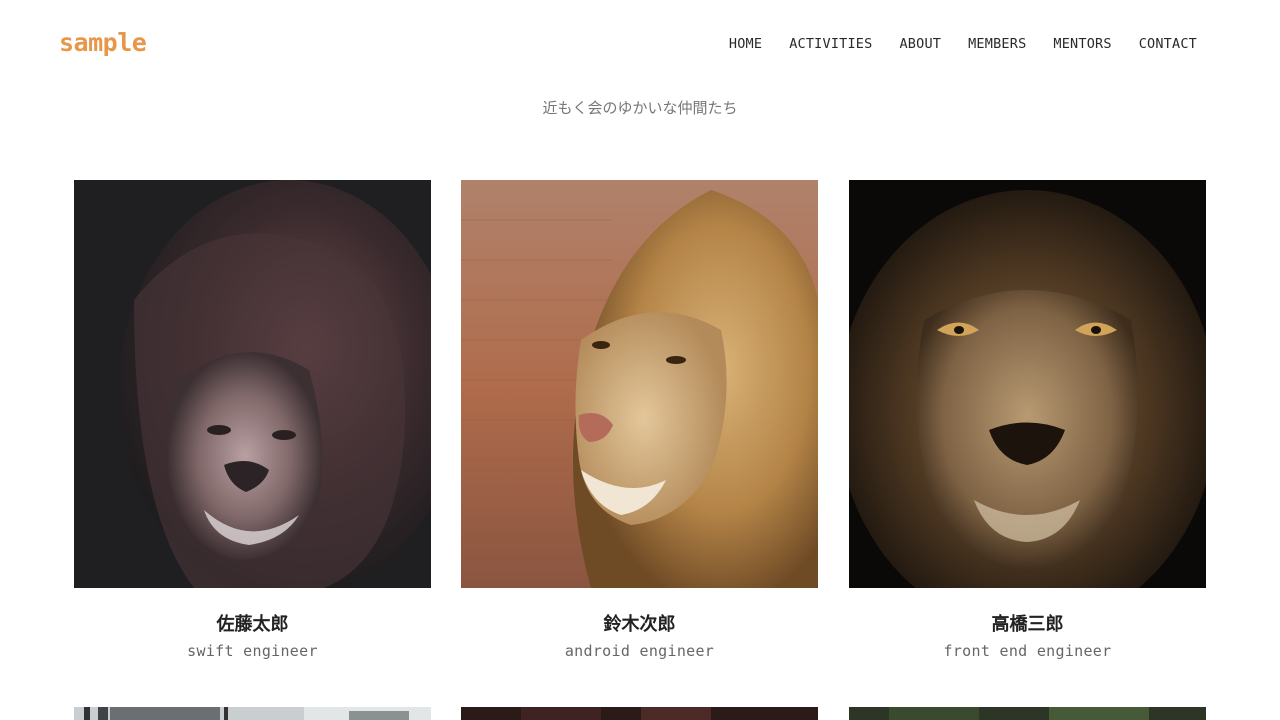 This screenshot has height=720, width=1280. What do you see at coordinates (1027, 651) in the screenshot?
I see `member-role: front end engineer` at bounding box center [1027, 651].